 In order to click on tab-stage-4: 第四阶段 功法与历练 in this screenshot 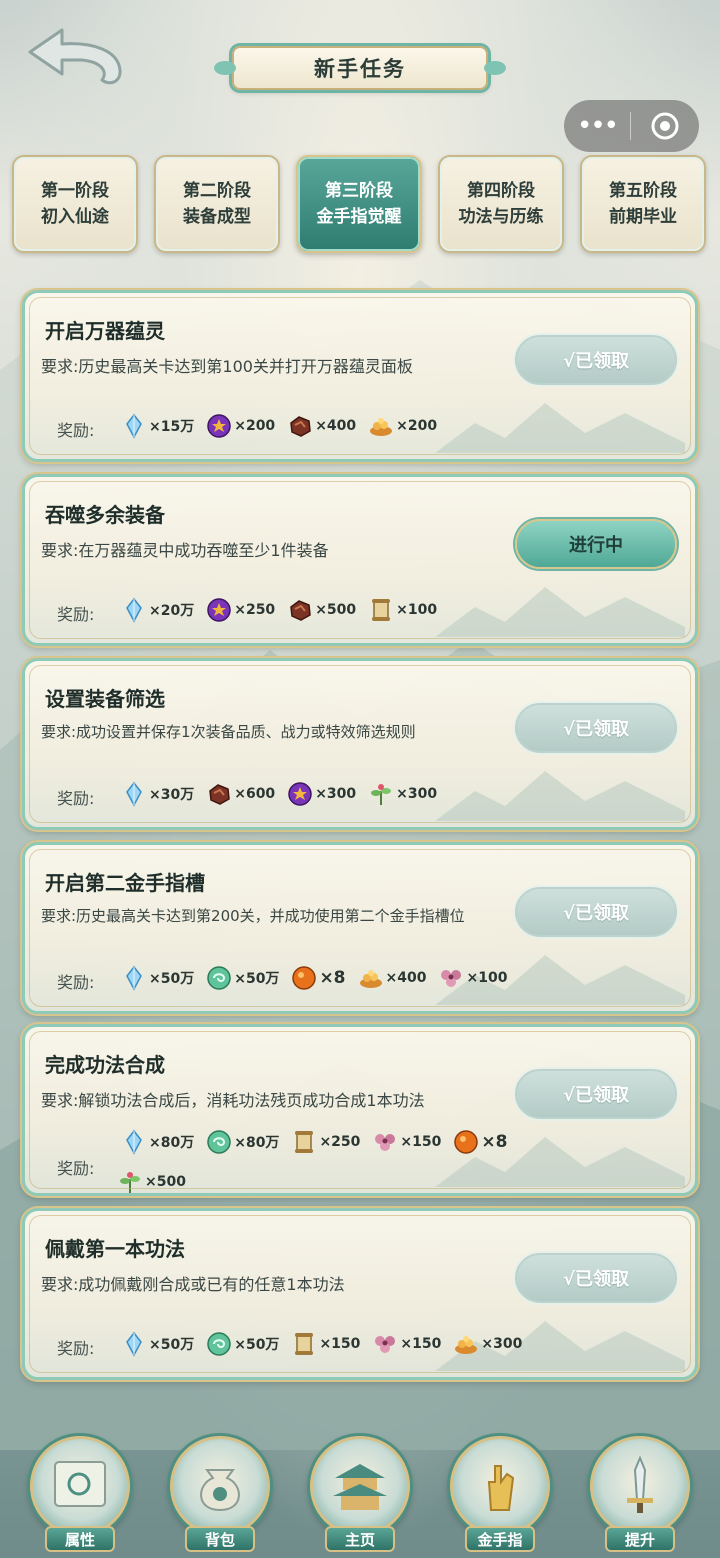, I will do `click(501, 204)`.